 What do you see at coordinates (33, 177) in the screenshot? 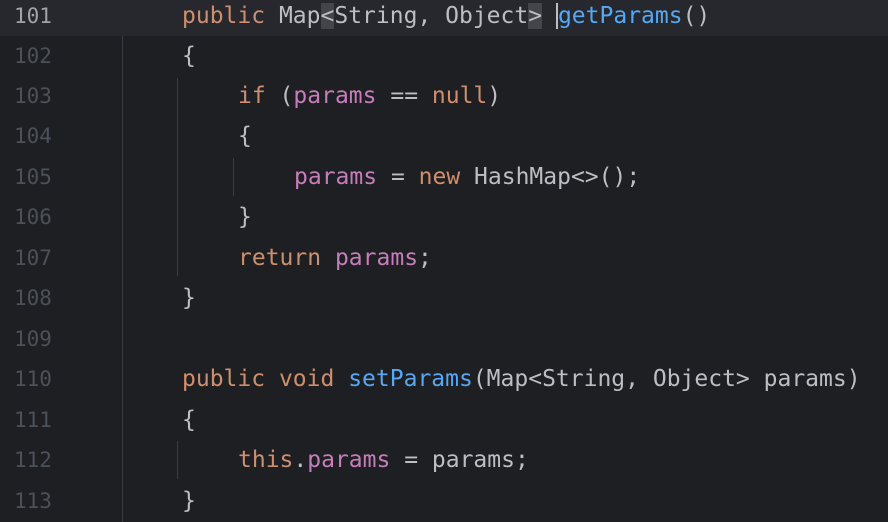
I see `line-number: 105` at bounding box center [33, 177].